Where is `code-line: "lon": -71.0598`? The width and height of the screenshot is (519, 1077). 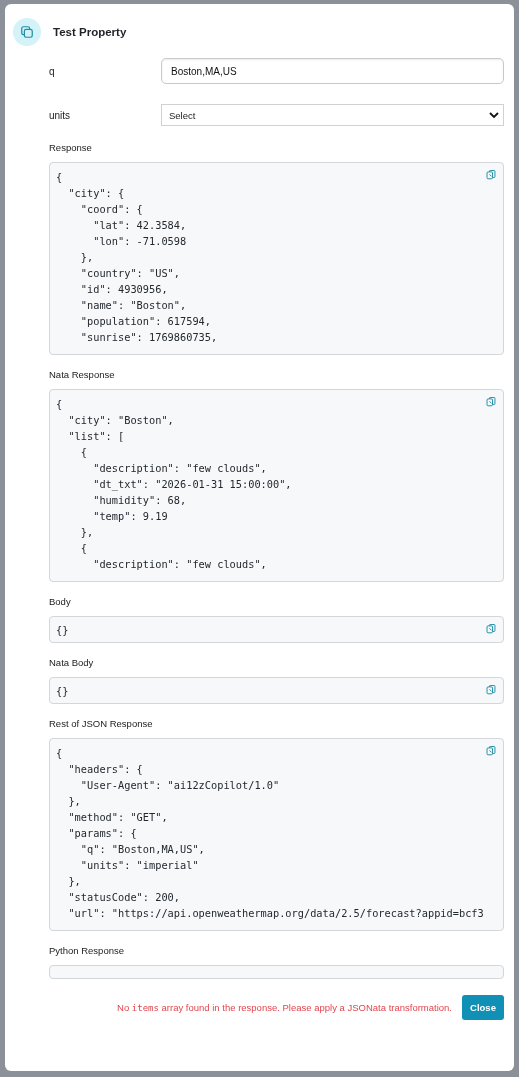
code-line: "lon": -71.0598 is located at coordinates (139, 241).